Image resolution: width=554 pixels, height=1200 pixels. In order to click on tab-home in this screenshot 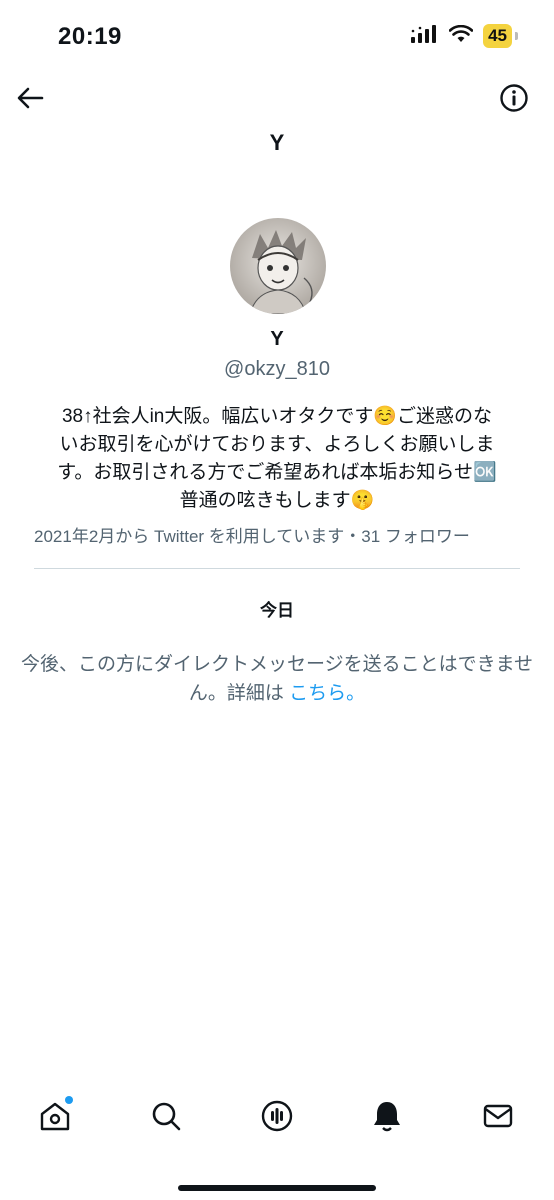, I will do `click(55, 1115)`.